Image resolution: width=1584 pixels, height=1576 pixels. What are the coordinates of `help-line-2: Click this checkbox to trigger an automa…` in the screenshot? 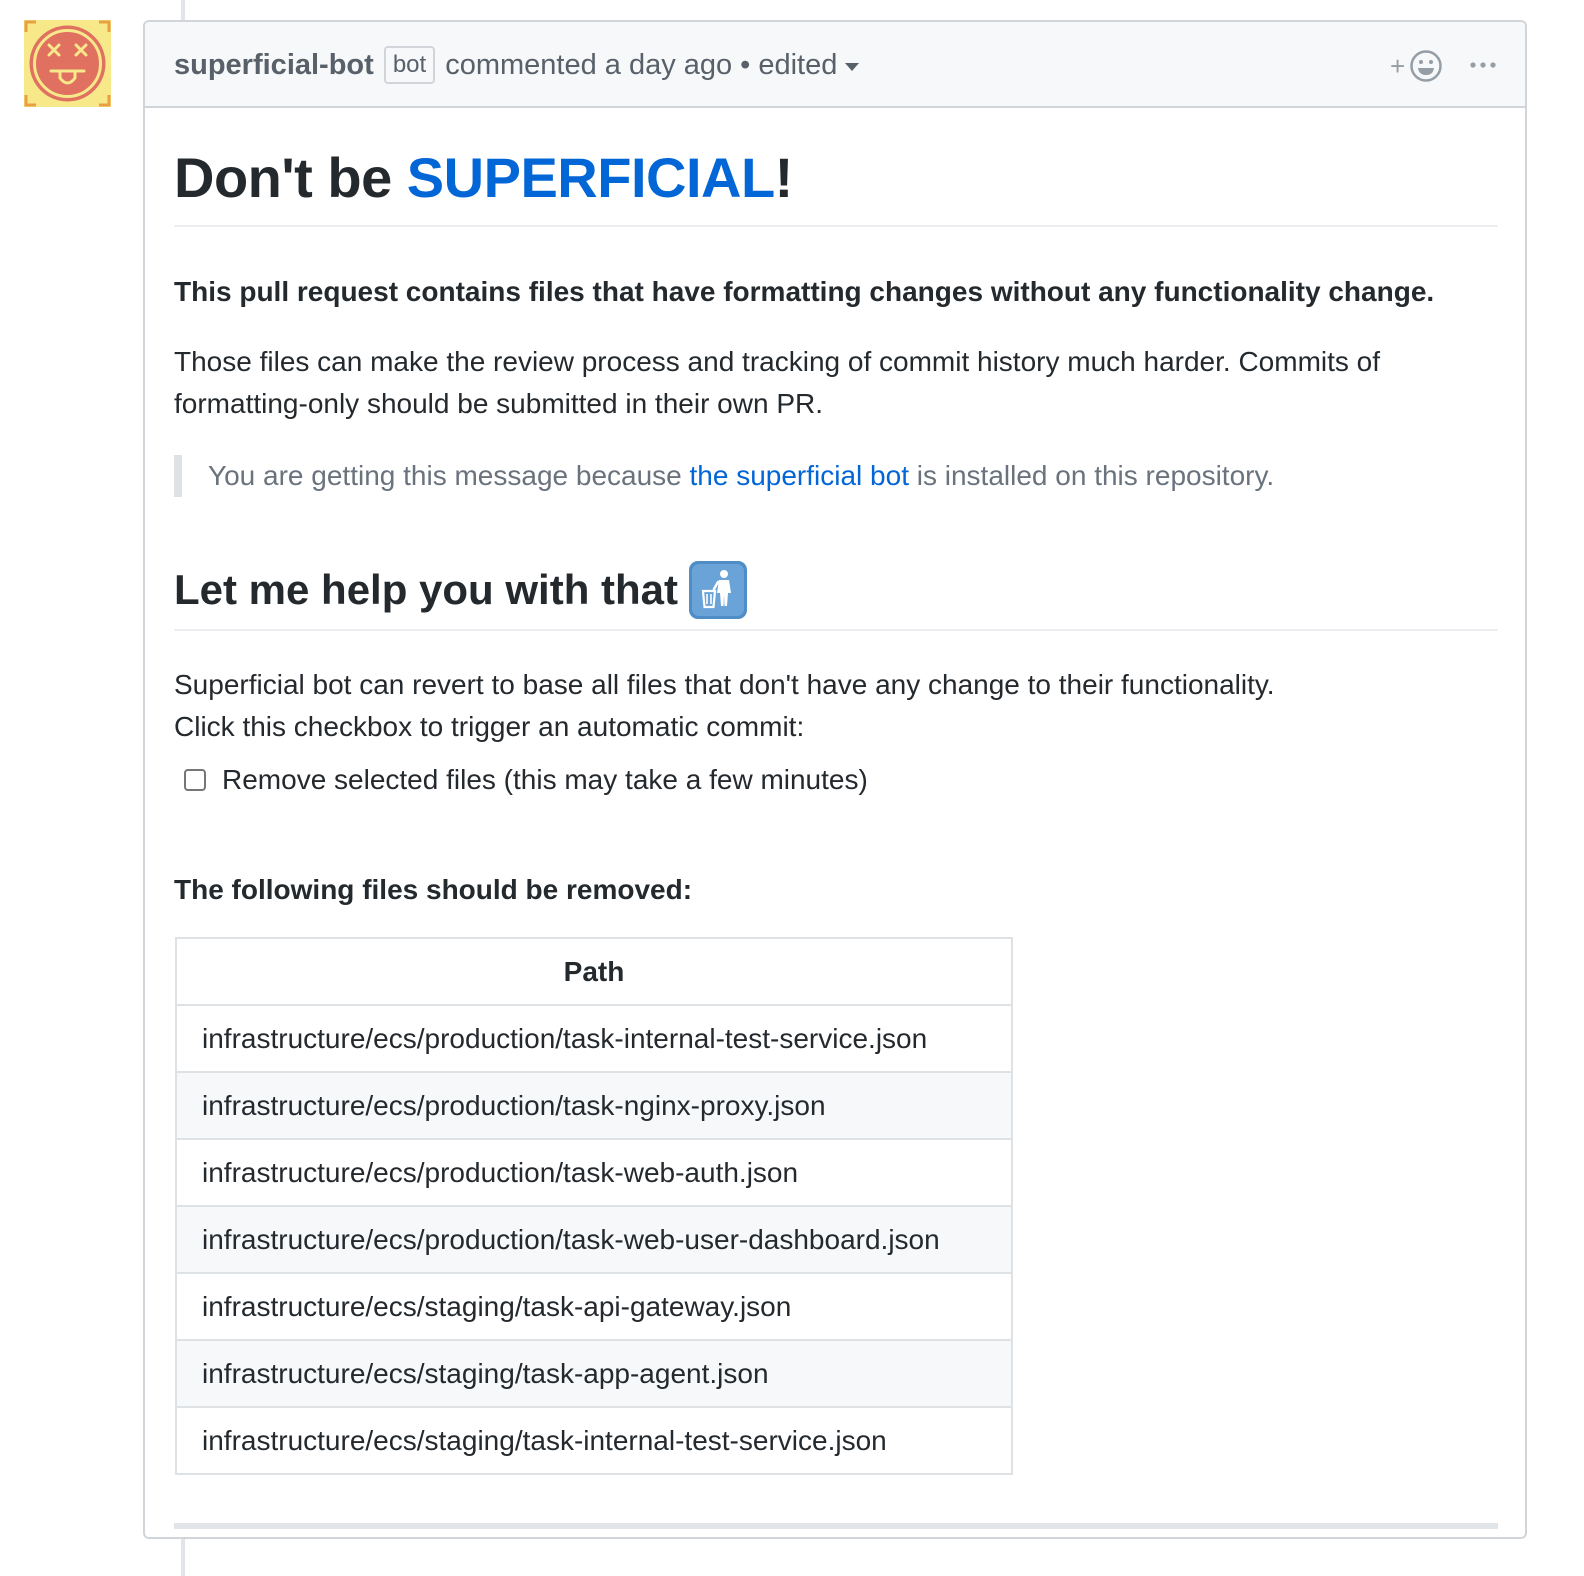 It's located at (489, 726).